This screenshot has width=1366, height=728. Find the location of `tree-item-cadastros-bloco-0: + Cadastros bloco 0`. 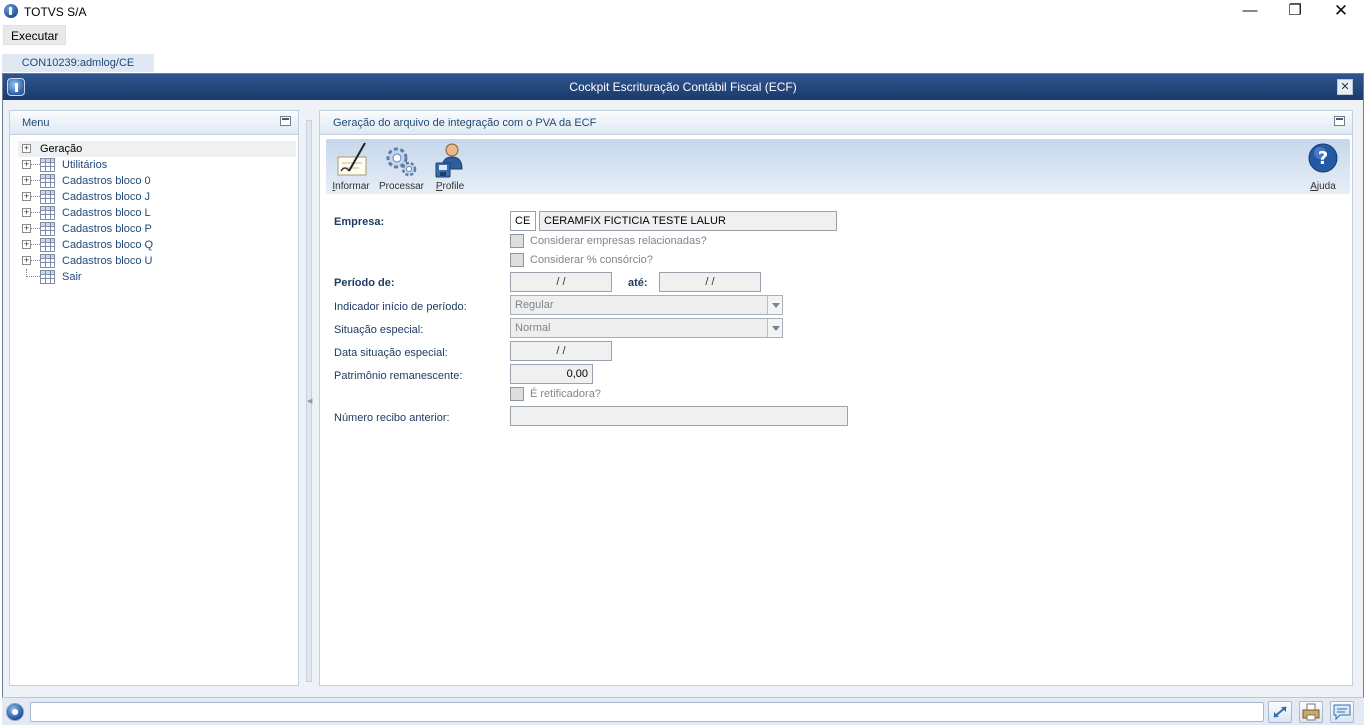

tree-item-cadastros-bloco-0: + Cadastros bloco 0 is located at coordinates (157, 181).